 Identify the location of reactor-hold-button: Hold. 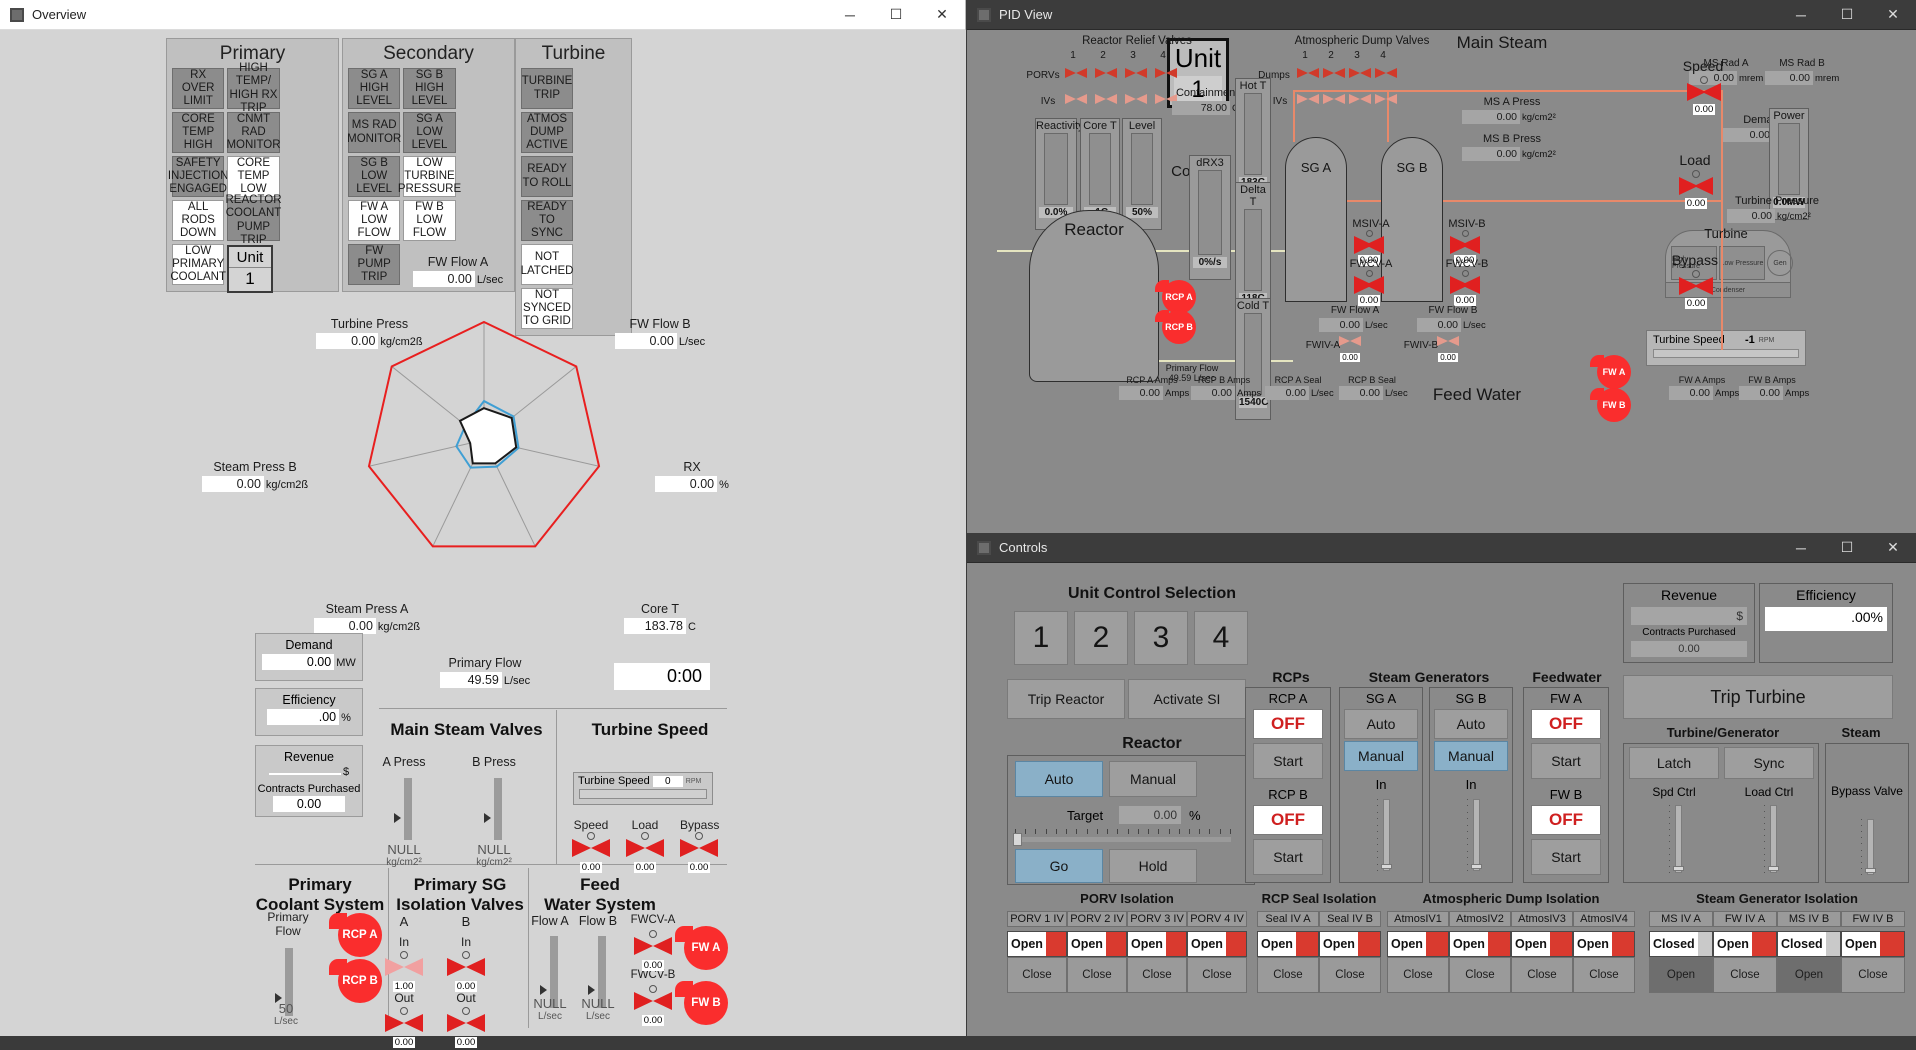
(1153, 866).